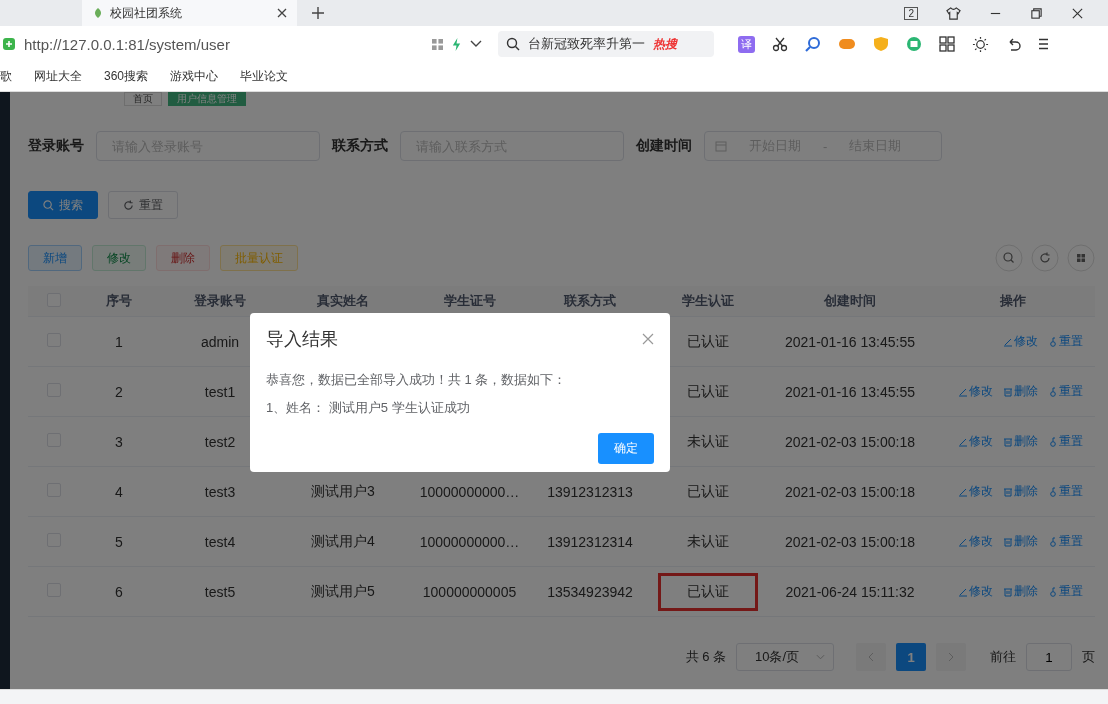 This screenshot has width=1108, height=704. I want to click on chevron-down-icon, so click(476, 44).